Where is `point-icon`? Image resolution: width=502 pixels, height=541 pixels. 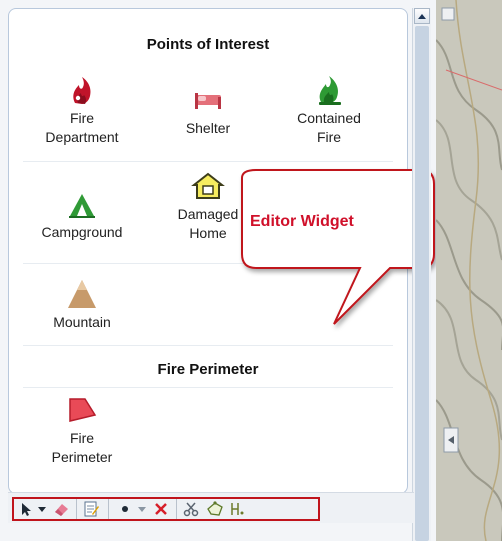 point-icon is located at coordinates (125, 509).